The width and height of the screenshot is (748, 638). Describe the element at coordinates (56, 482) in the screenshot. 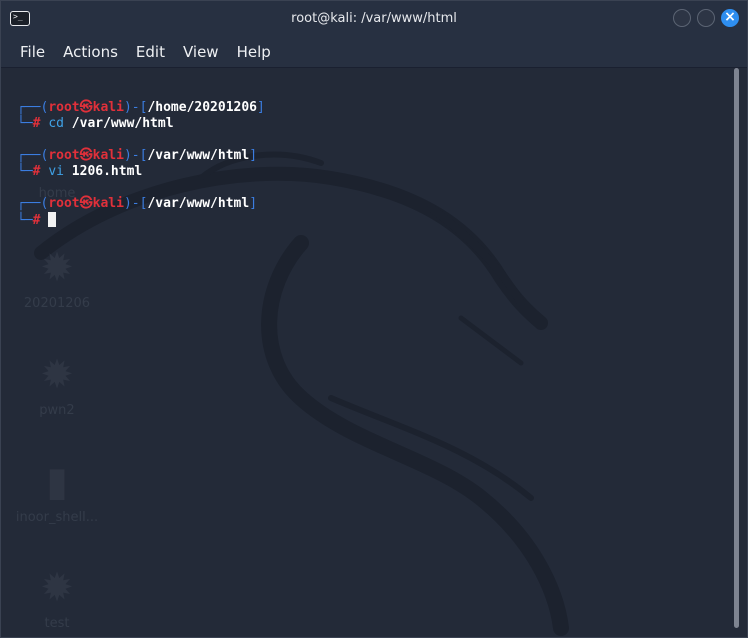

I see `locked-file-icon: ▮` at that location.